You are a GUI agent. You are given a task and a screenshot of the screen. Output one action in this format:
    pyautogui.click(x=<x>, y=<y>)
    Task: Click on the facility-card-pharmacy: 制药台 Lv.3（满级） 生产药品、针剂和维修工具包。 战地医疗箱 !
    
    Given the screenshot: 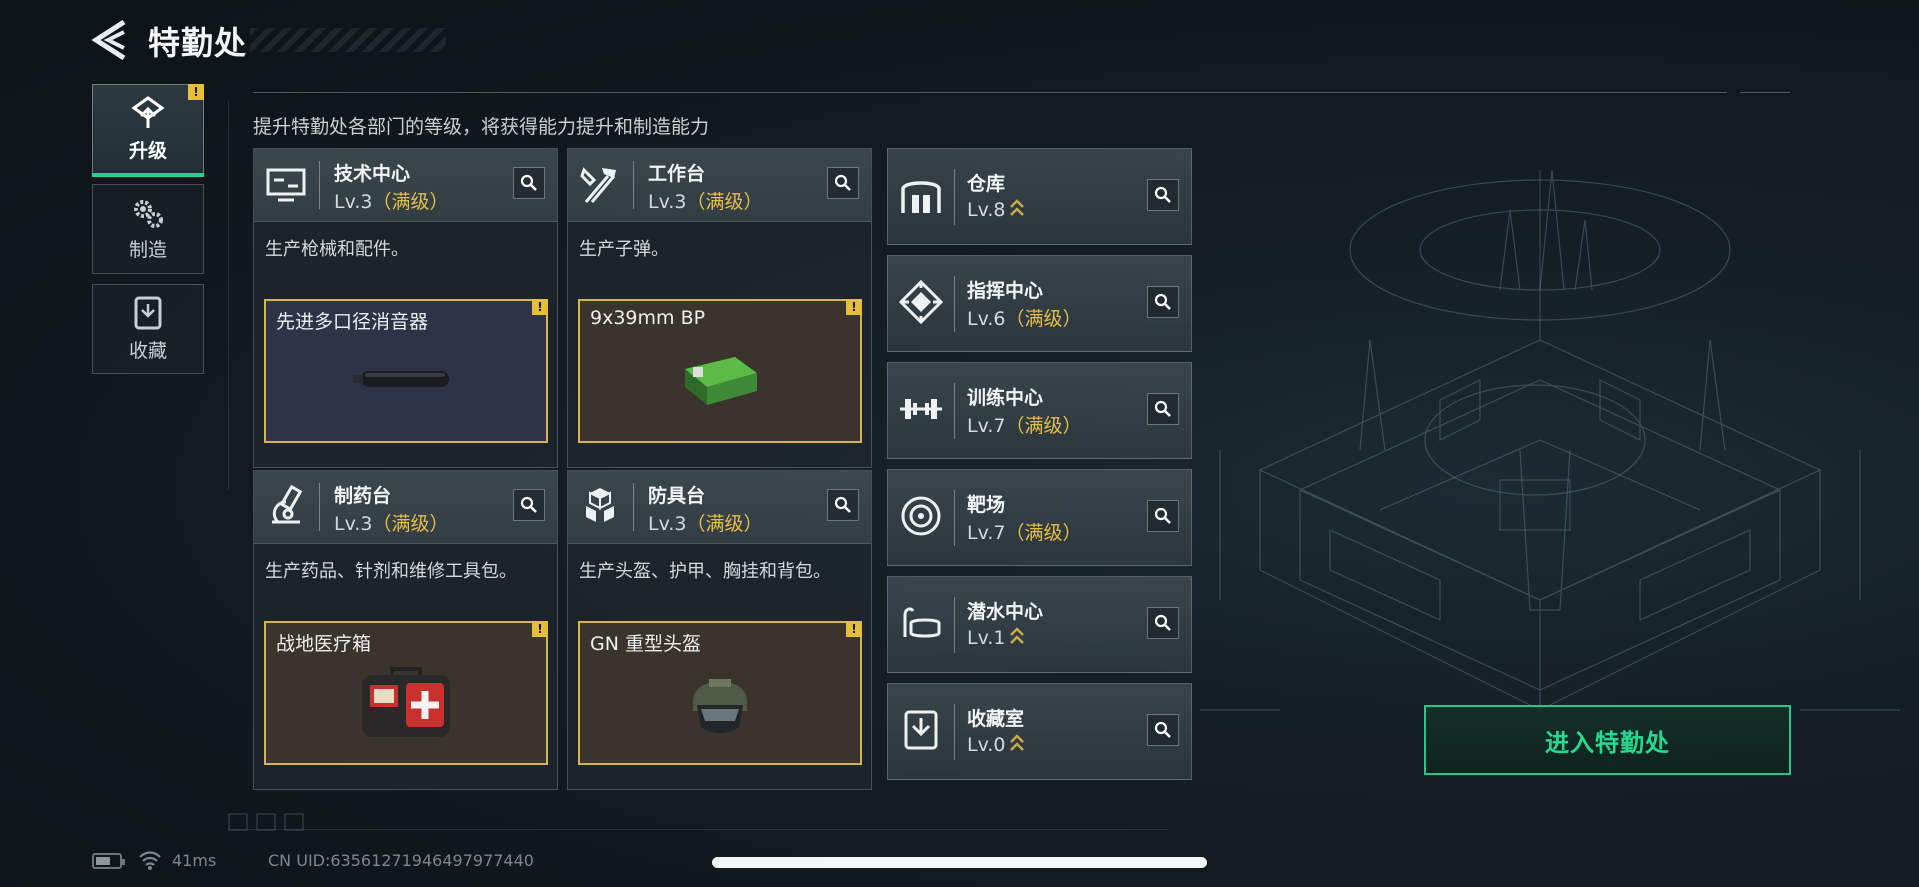 What is the action you would take?
    pyautogui.click(x=405, y=630)
    